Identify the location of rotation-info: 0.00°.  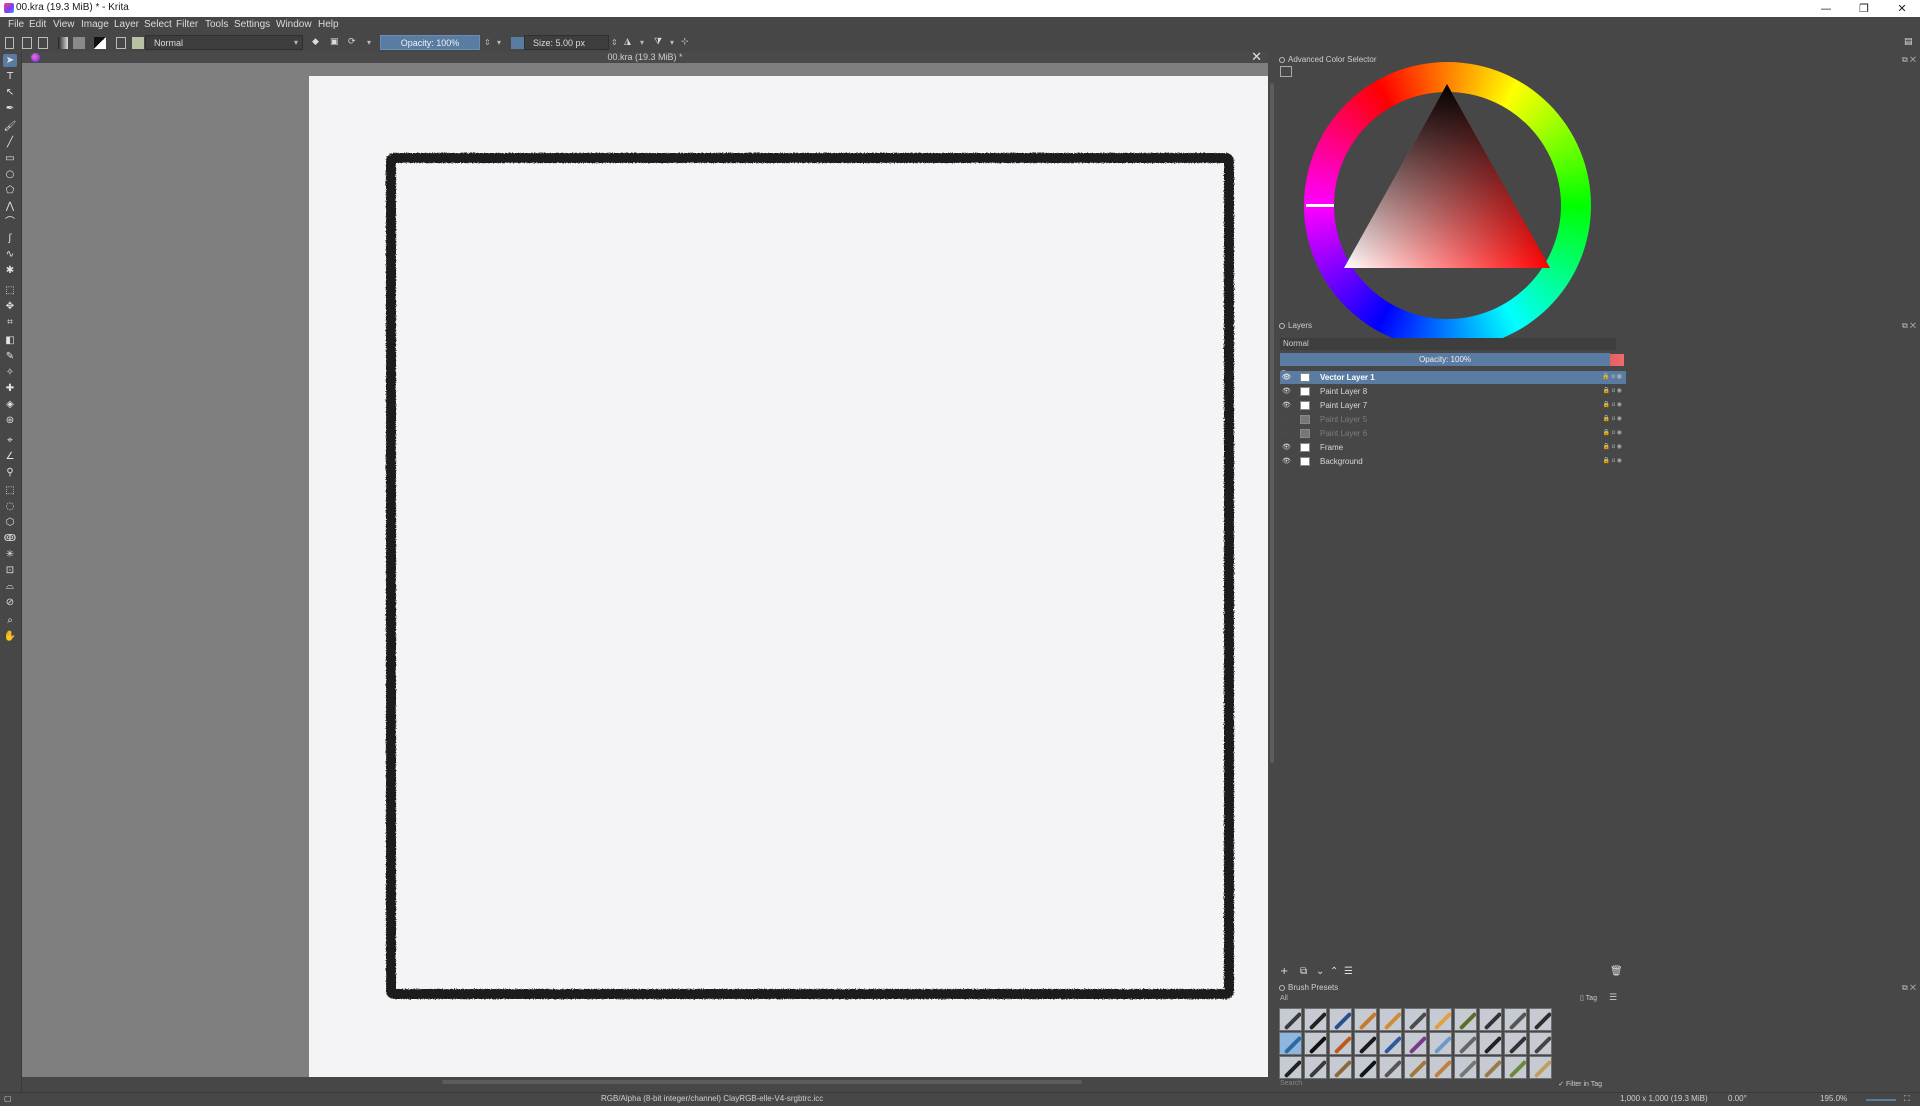
(1737, 1098).